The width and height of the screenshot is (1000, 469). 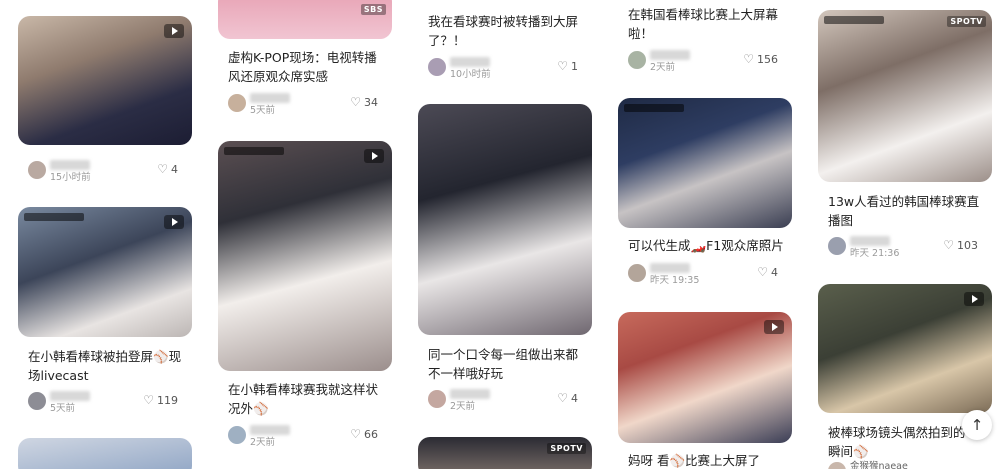 I want to click on note-meta: 15小时前 ♡ 4, so click(x=108, y=171).